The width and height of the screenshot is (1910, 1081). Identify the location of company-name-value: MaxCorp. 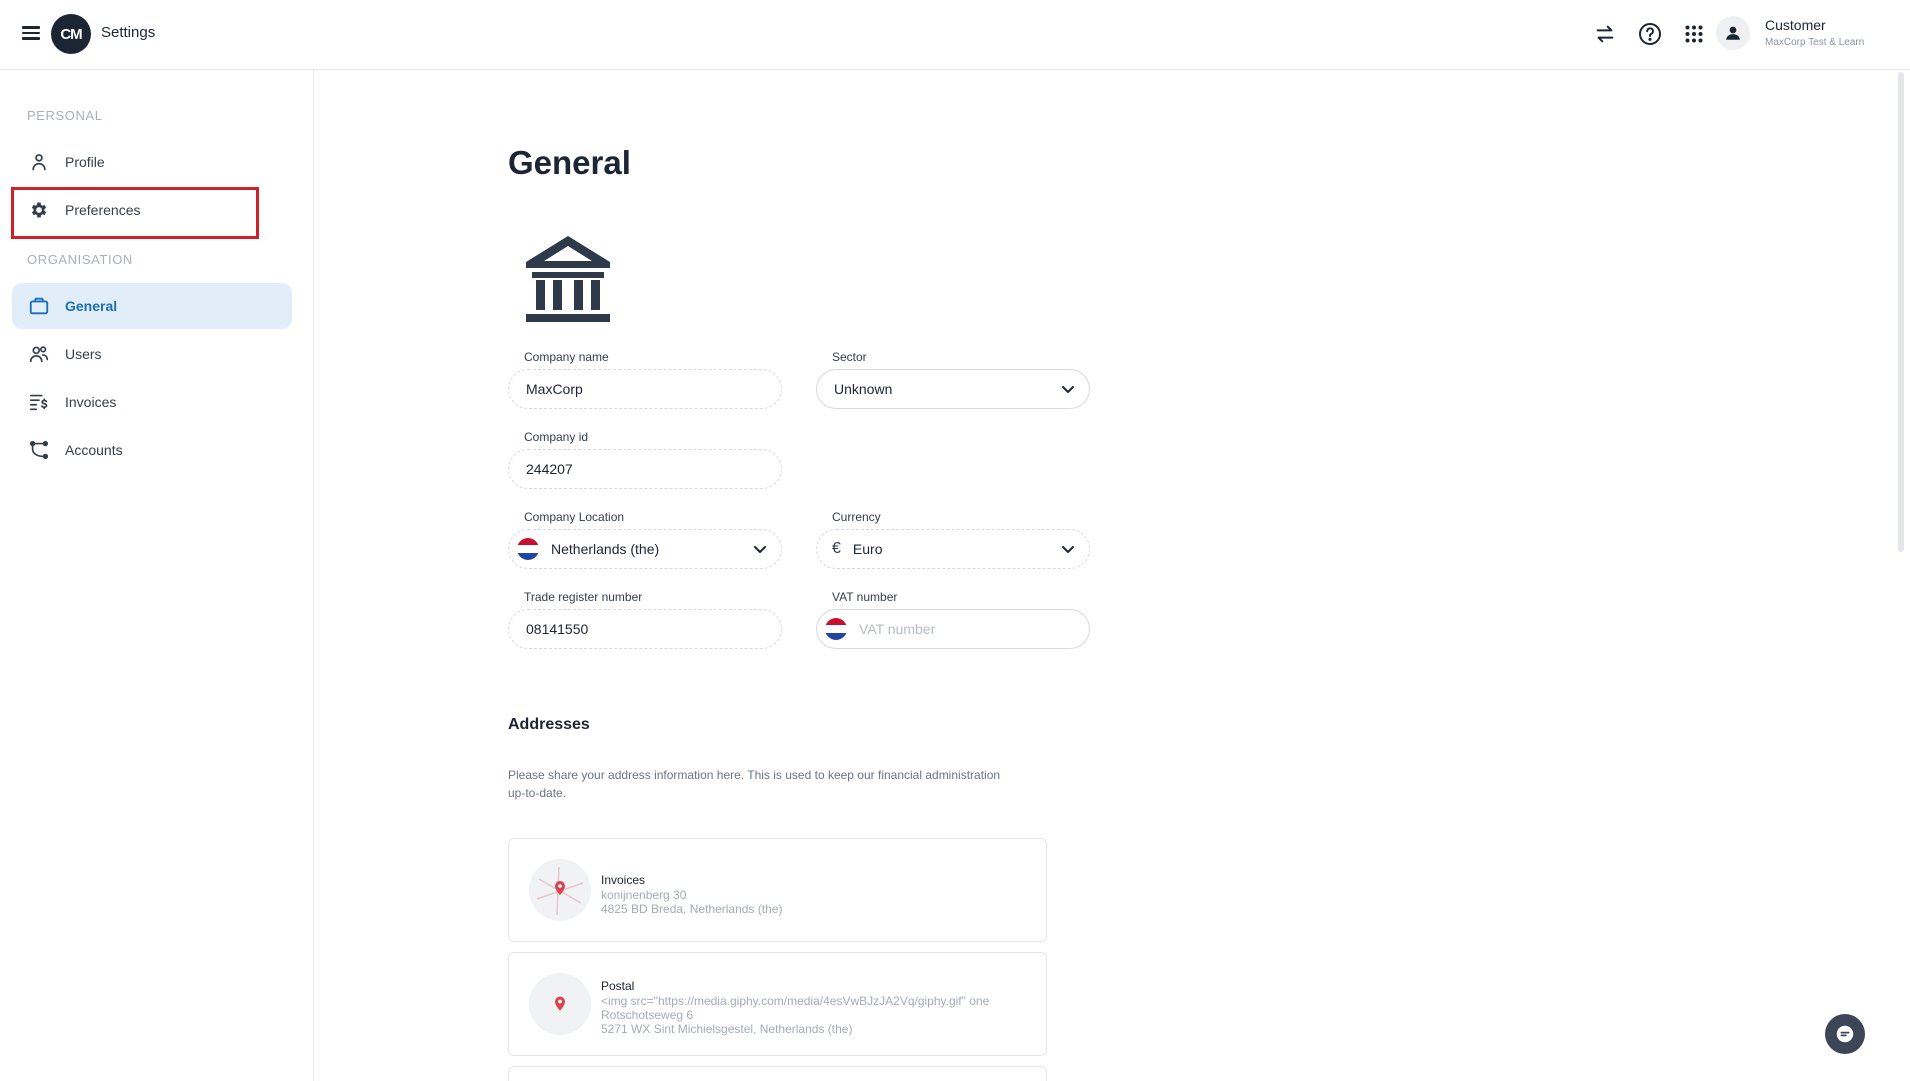
(554, 389).